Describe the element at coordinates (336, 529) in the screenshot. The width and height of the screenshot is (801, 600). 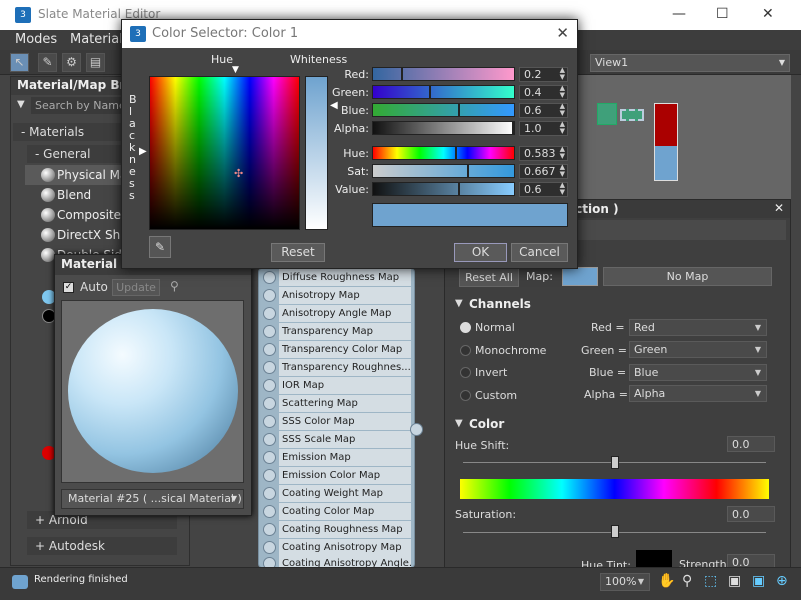
I see `node-slot: Coating Roughness Map` at that location.